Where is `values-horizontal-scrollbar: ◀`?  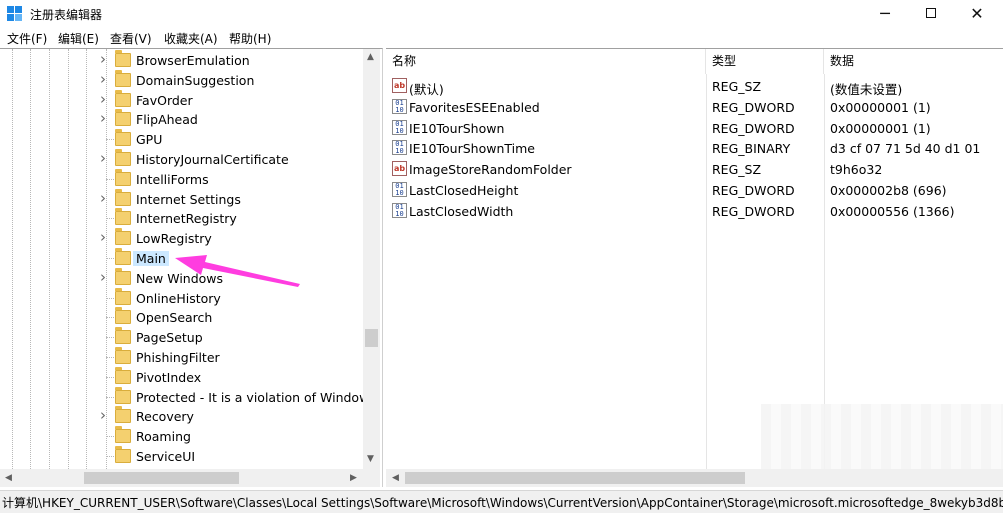 values-horizontal-scrollbar: ◀ is located at coordinates (694, 478).